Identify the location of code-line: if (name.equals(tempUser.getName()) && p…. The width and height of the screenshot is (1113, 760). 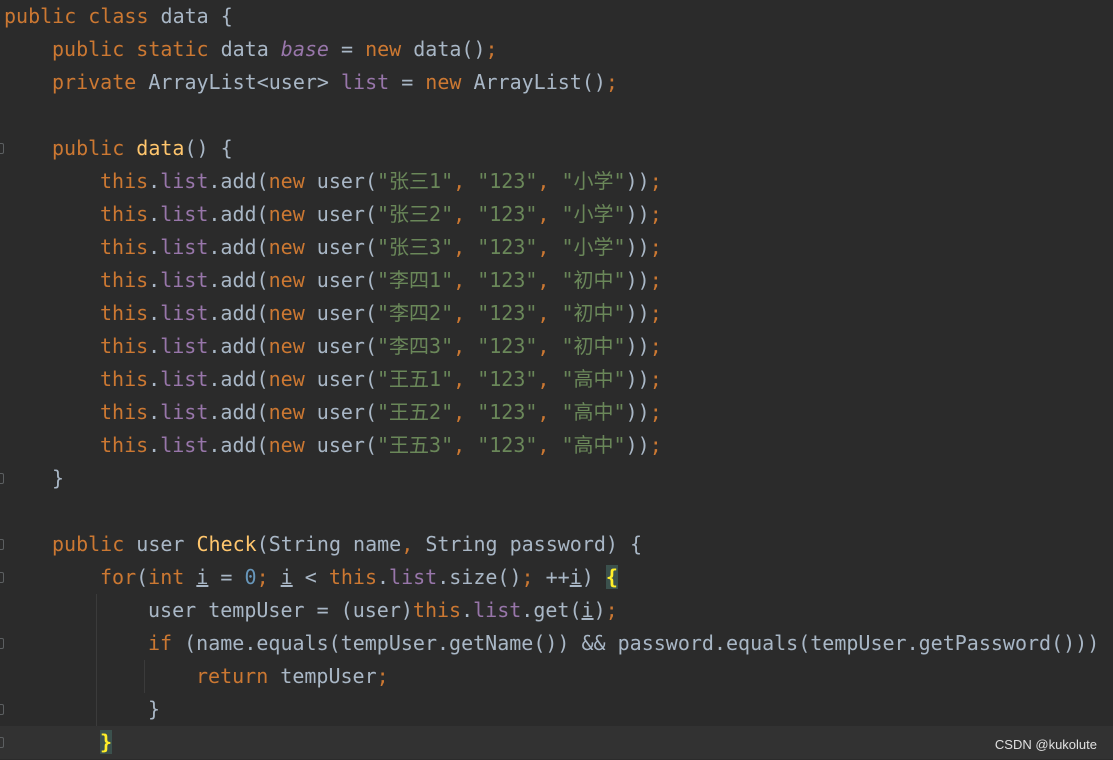
(556, 643).